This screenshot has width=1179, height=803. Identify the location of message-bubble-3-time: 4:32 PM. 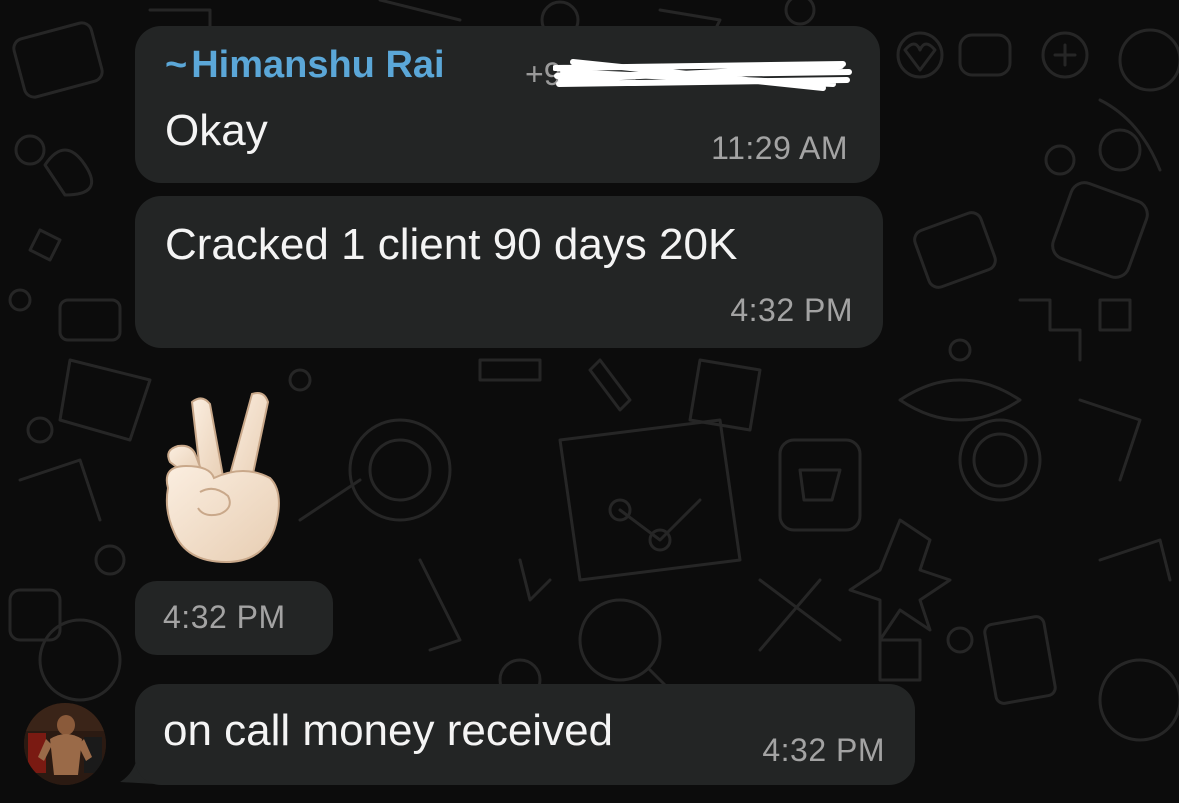
(234, 618).